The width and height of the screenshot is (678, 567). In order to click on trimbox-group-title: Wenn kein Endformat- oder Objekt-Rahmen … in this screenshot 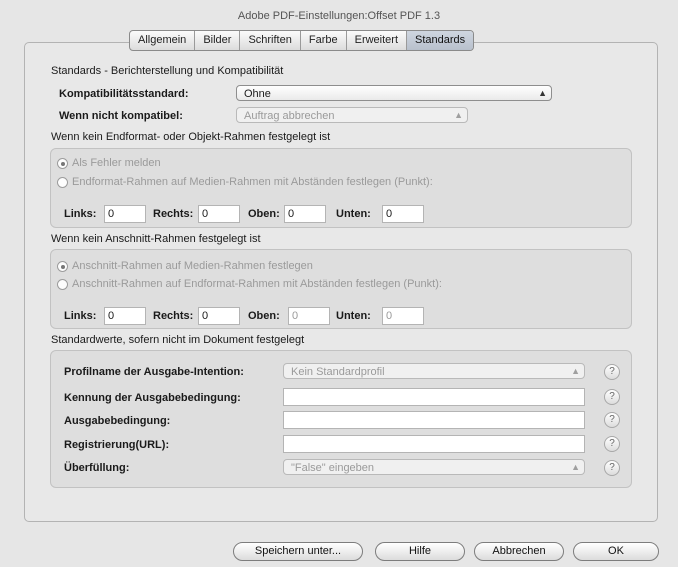, I will do `click(191, 137)`.